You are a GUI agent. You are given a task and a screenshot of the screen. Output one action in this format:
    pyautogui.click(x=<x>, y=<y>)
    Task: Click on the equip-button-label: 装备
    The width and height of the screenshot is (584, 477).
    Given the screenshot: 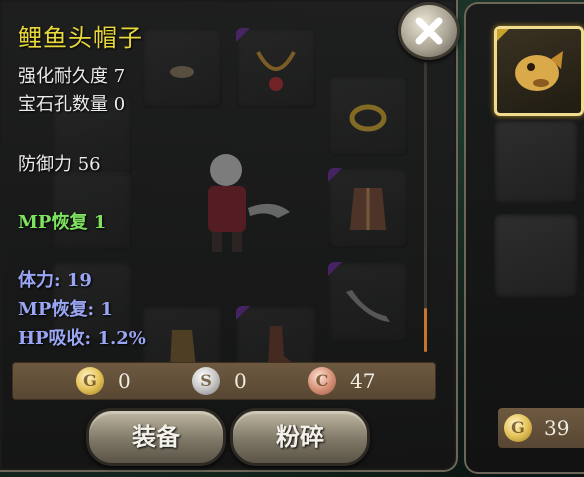 What is the action you would take?
    pyautogui.click(x=156, y=436)
    